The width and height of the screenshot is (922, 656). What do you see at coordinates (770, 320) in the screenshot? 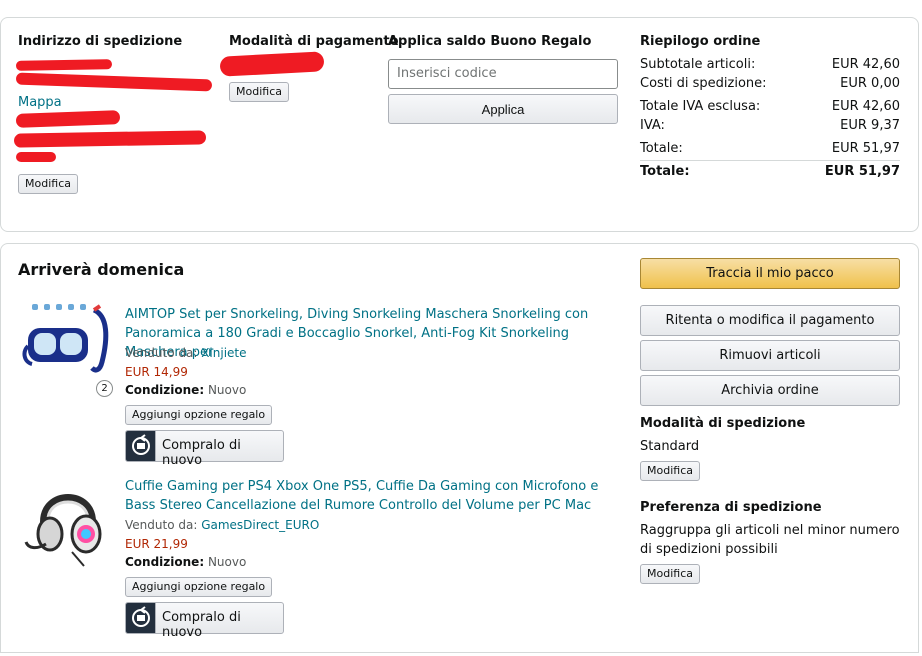
I see `retry-payment-button: Ritenta o modifica il pagamento` at bounding box center [770, 320].